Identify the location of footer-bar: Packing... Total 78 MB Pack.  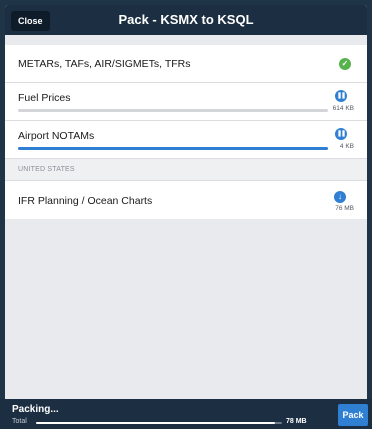
(186, 414).